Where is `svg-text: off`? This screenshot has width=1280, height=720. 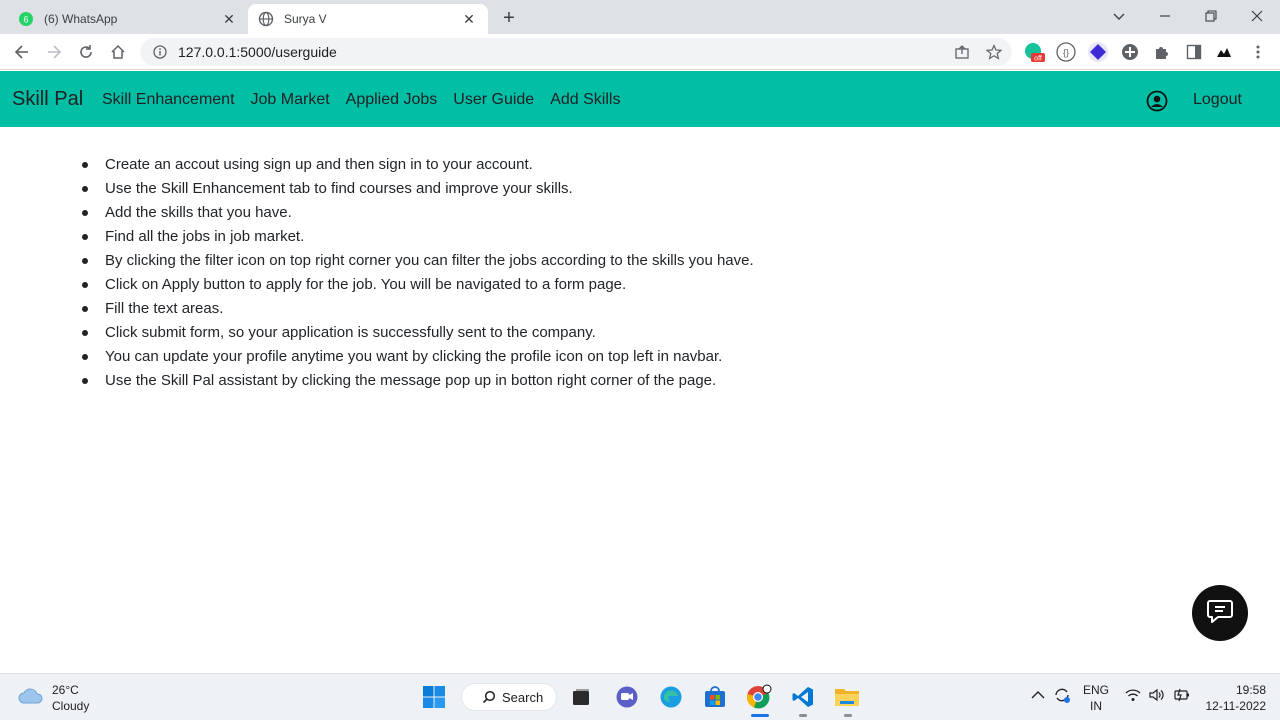 svg-text: off is located at coordinates (1038, 59).